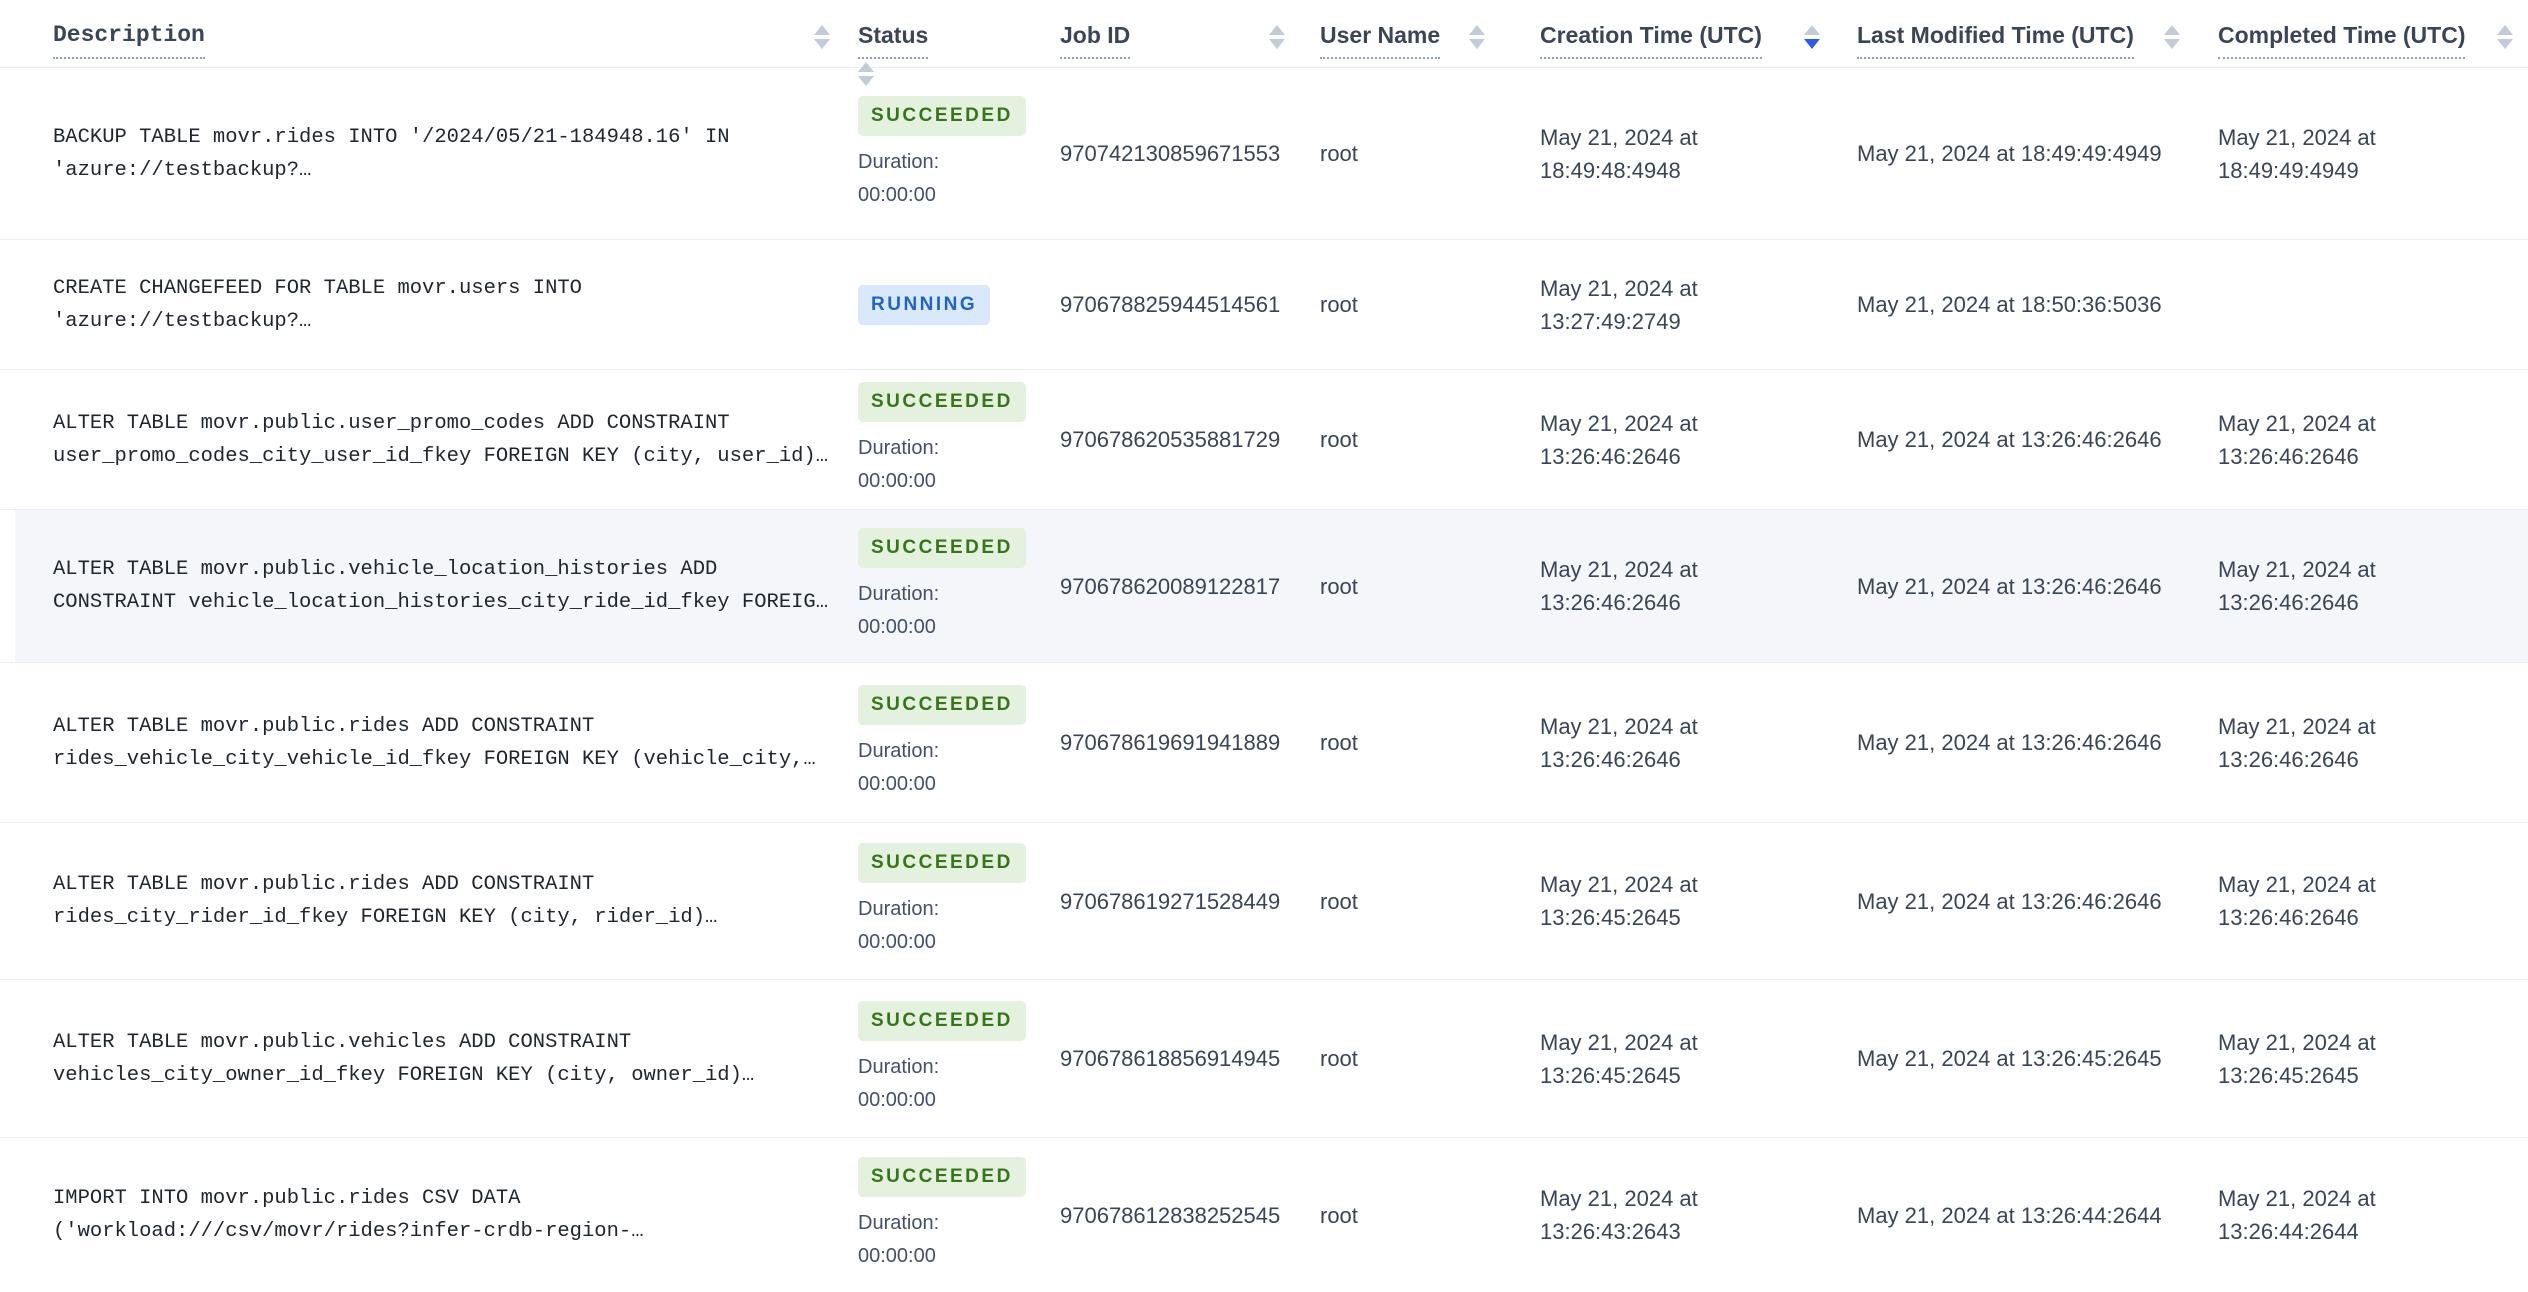 The image size is (2528, 1292). Describe the element at coordinates (1812, 37) in the screenshot. I see `sort-icon-active-desc` at that location.